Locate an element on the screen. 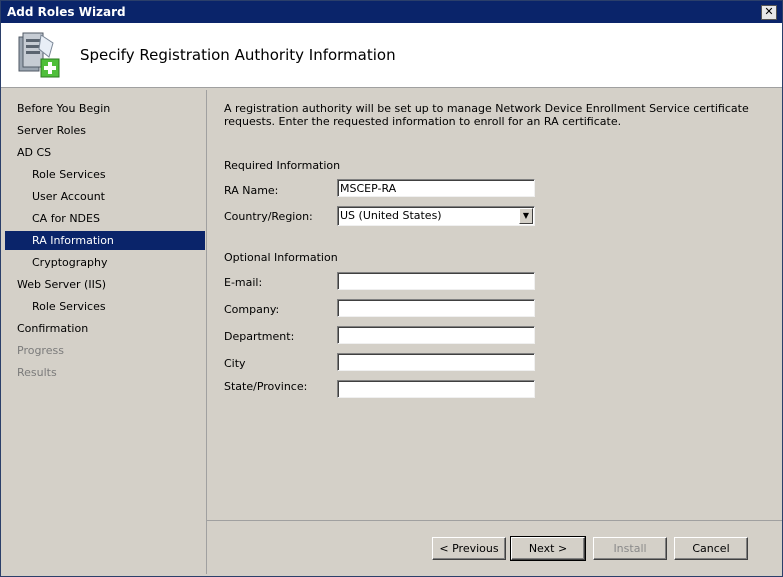 This screenshot has width=783, height=577. country-label: Country/Region: is located at coordinates (268, 216).